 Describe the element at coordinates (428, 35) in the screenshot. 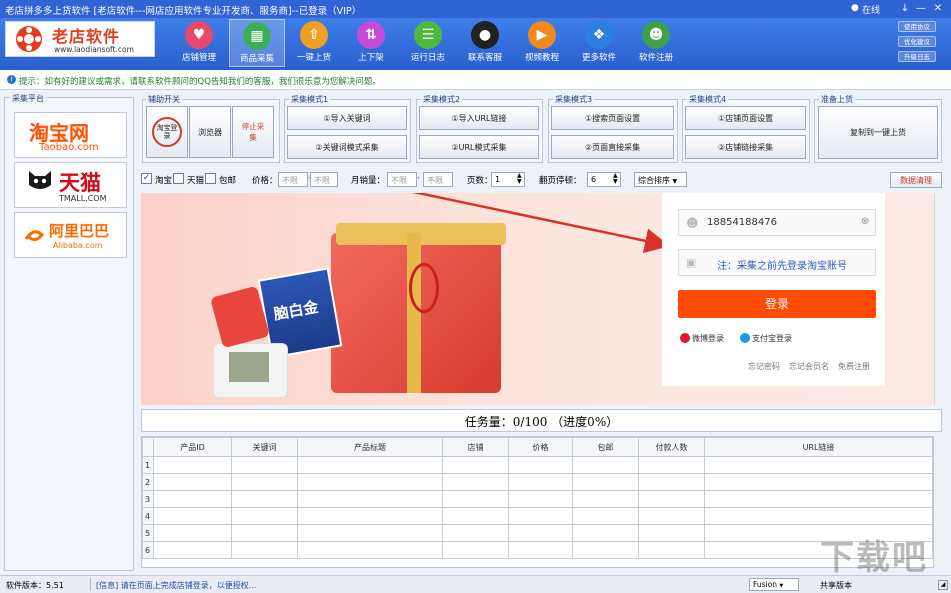

I see `log-icon: ☰` at that location.